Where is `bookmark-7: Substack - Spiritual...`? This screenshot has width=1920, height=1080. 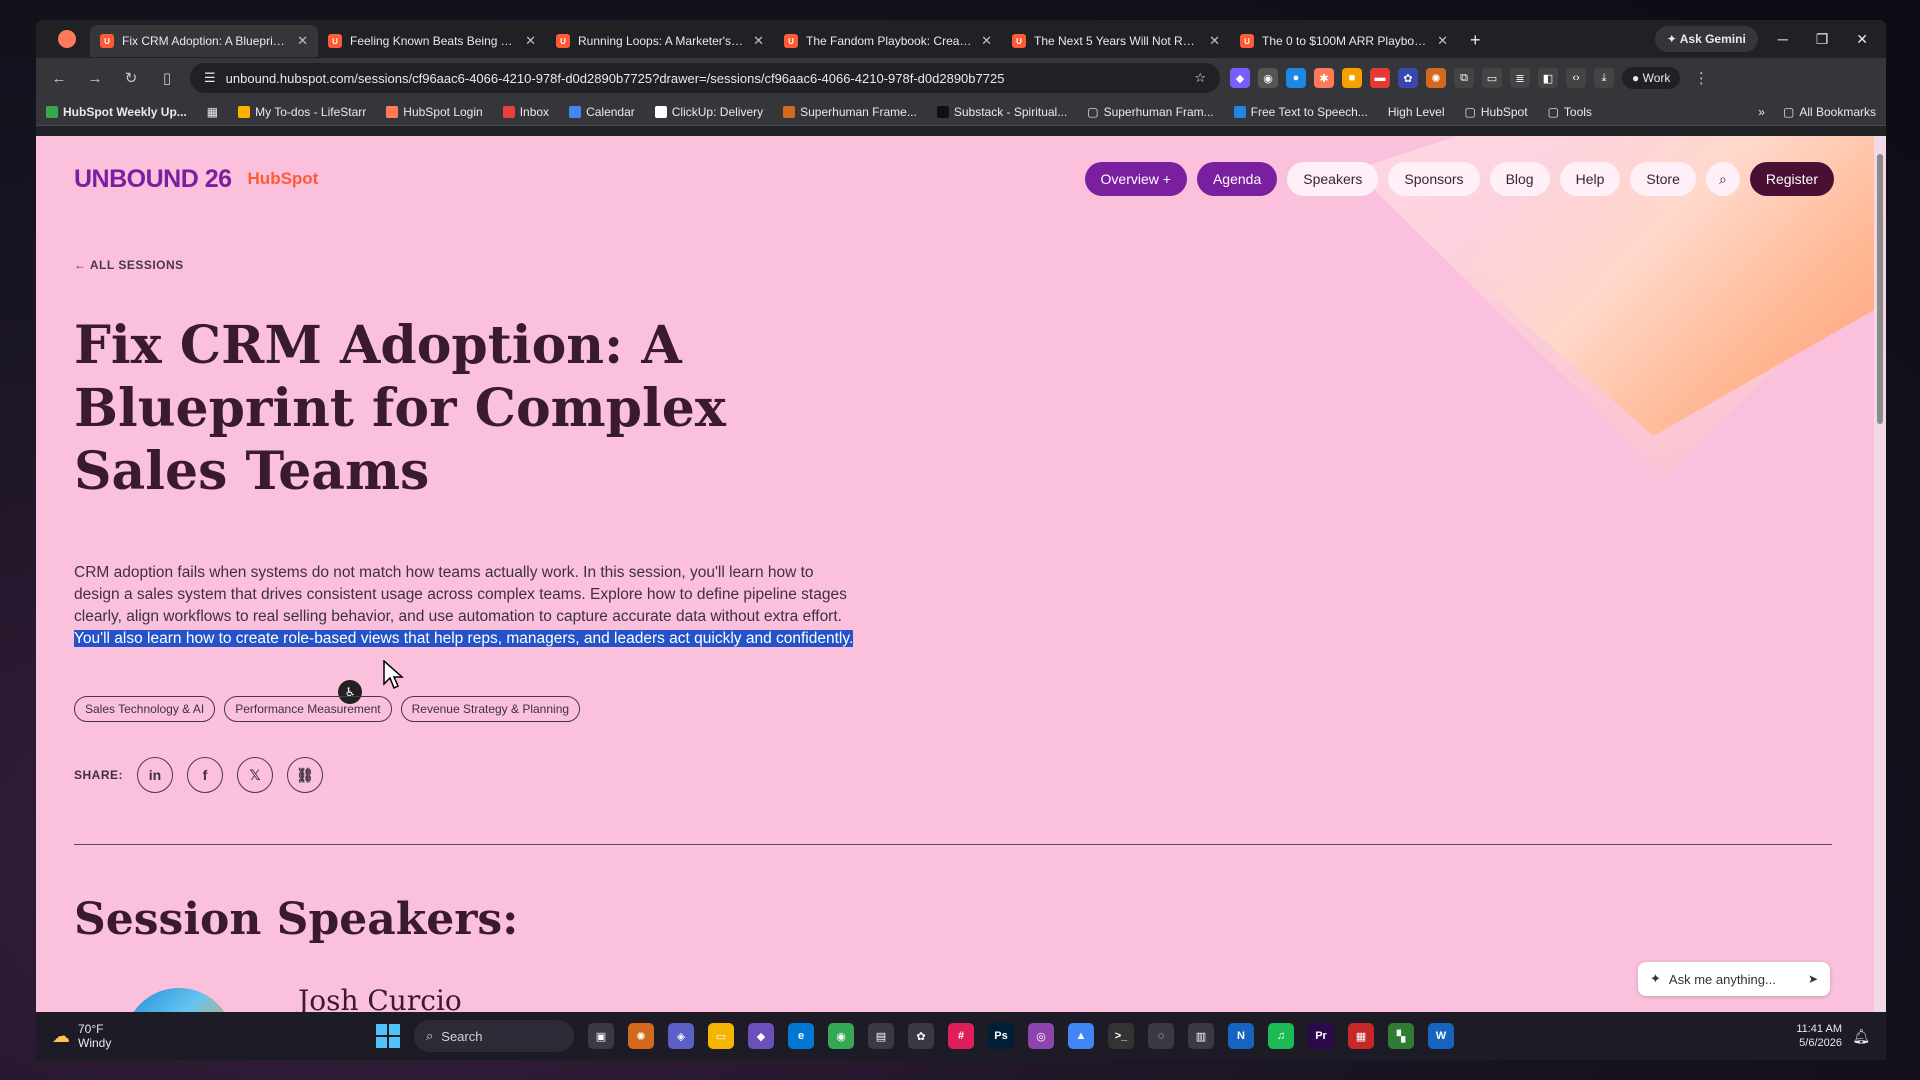
bookmark-7: Substack - Spiritual... is located at coordinates (1001, 112).